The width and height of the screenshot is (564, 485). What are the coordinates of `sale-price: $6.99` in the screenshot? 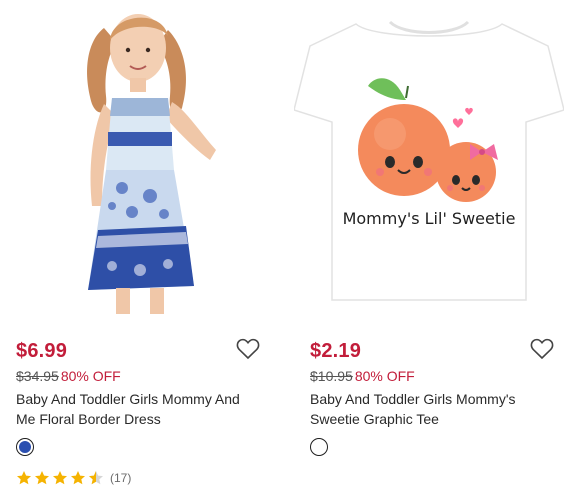 It's located at (42, 351).